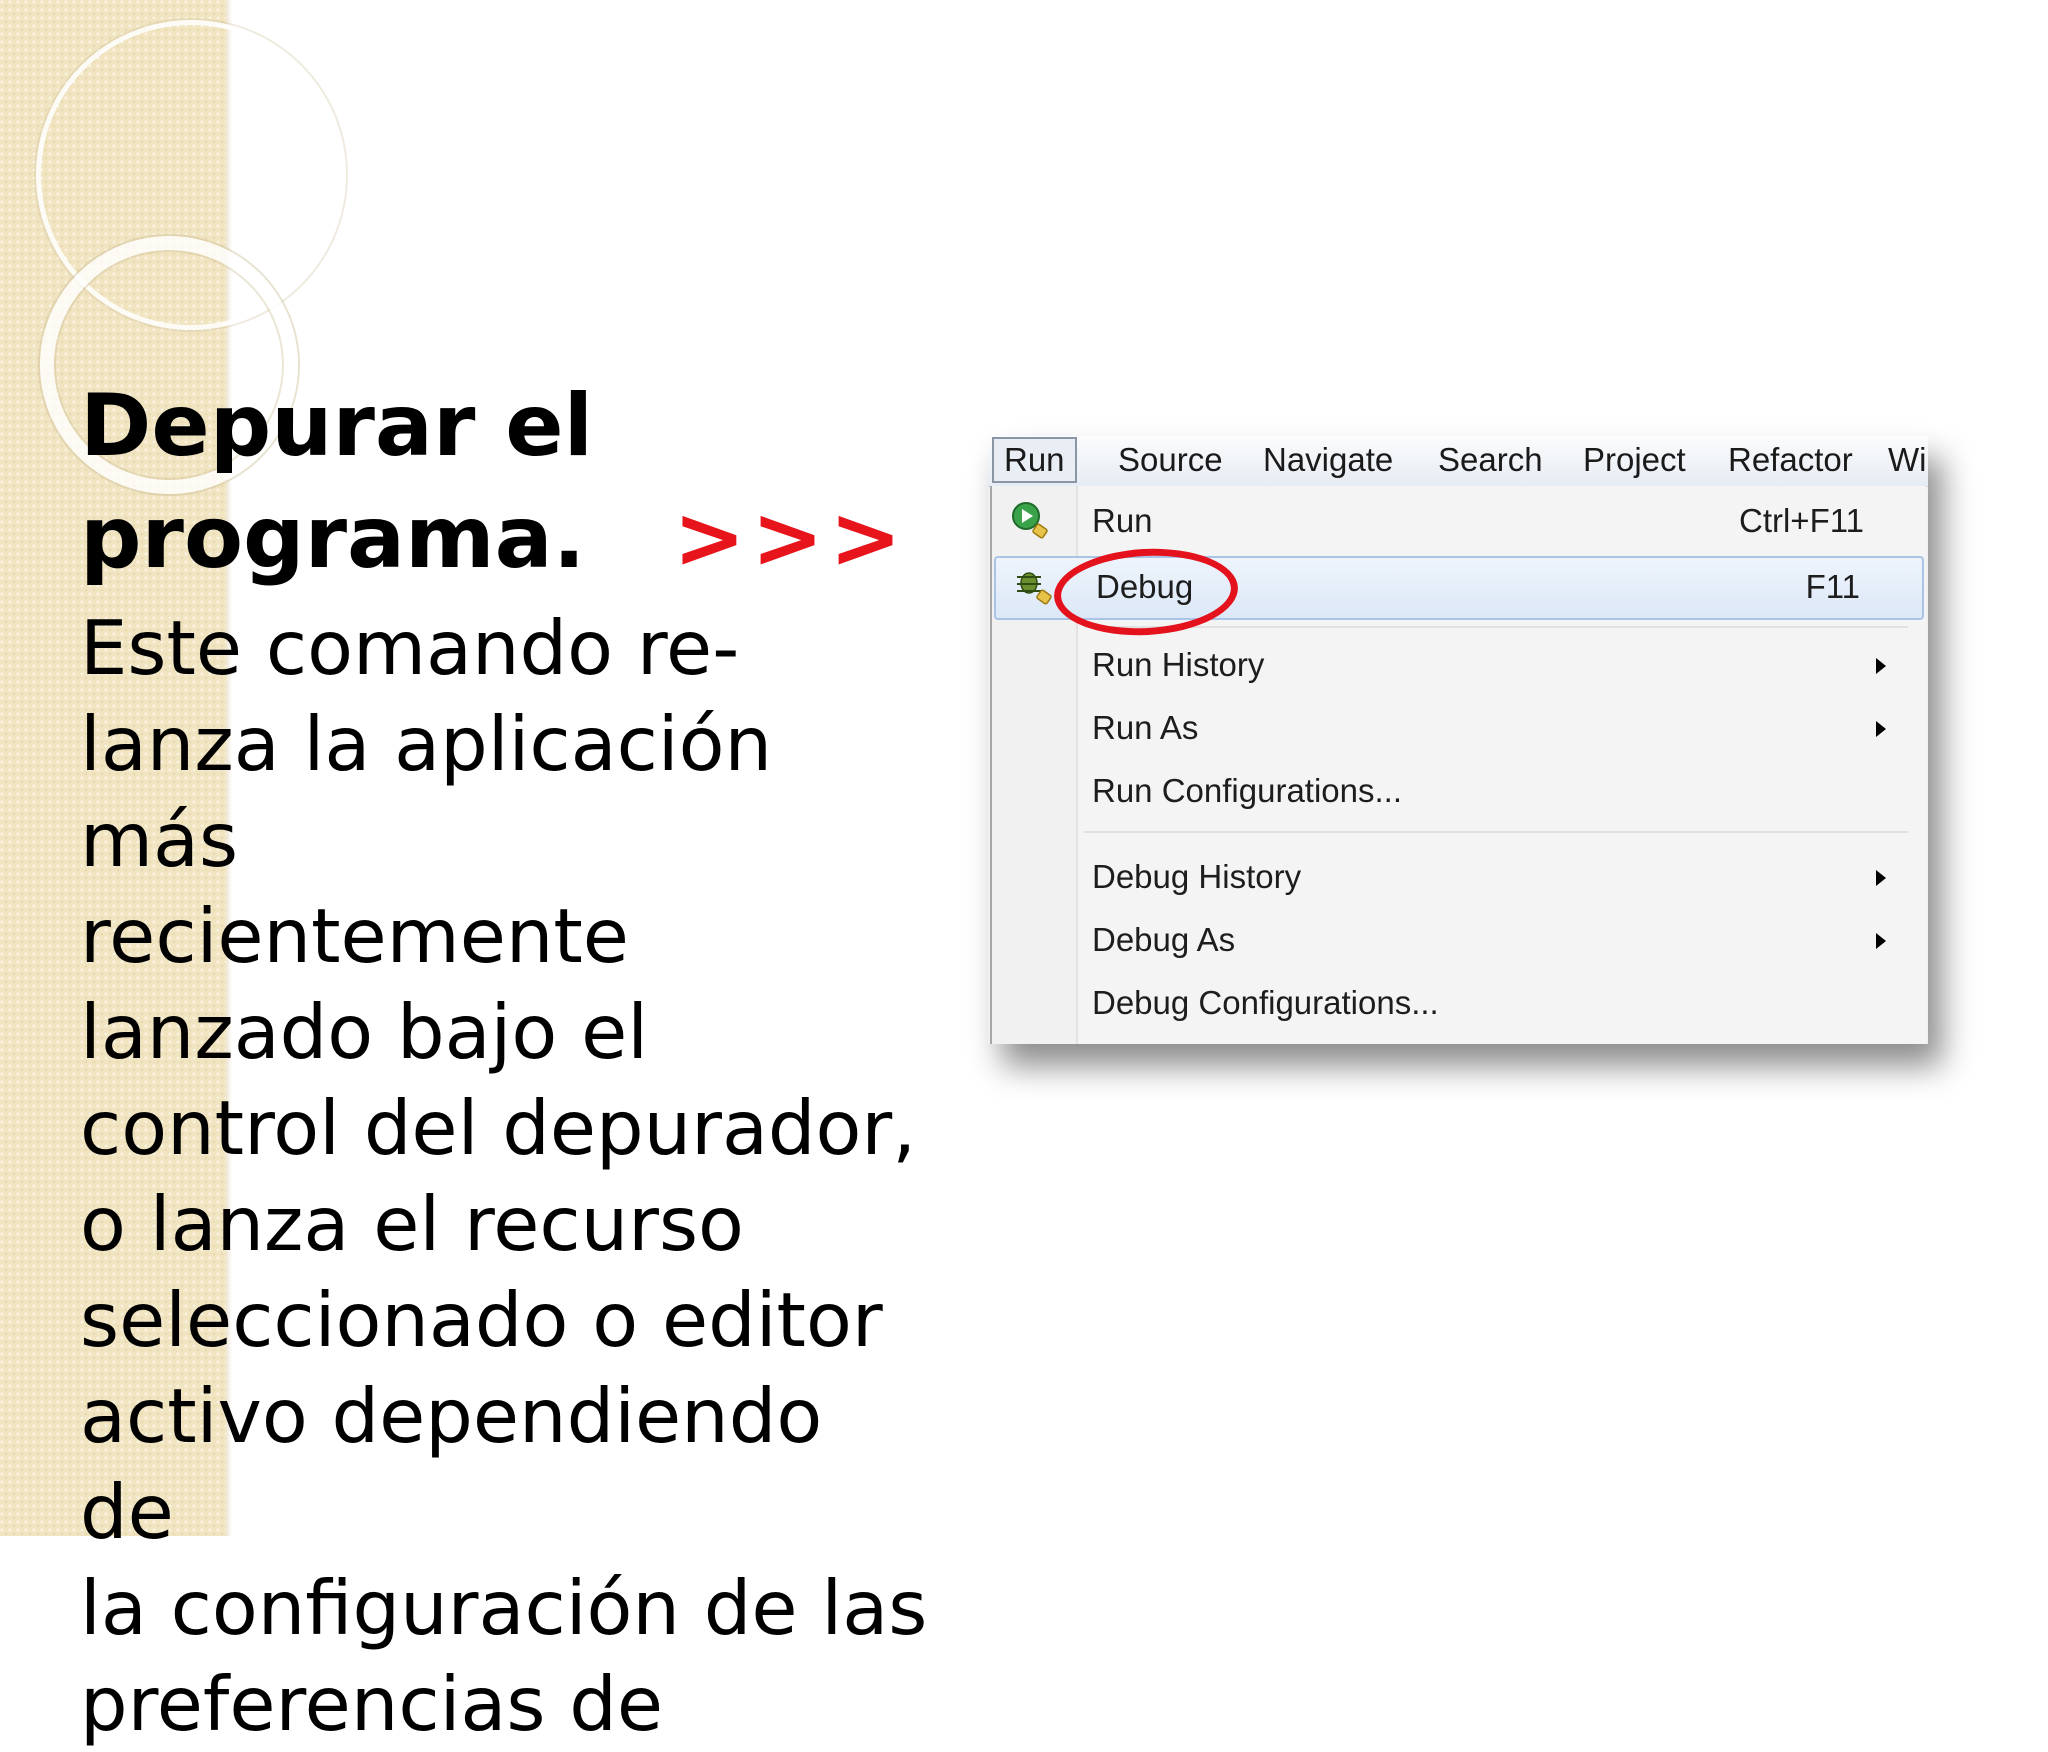 This screenshot has height=1752, width=2048. I want to click on slide-title: Depurar el programa. >>>, so click(491, 482).